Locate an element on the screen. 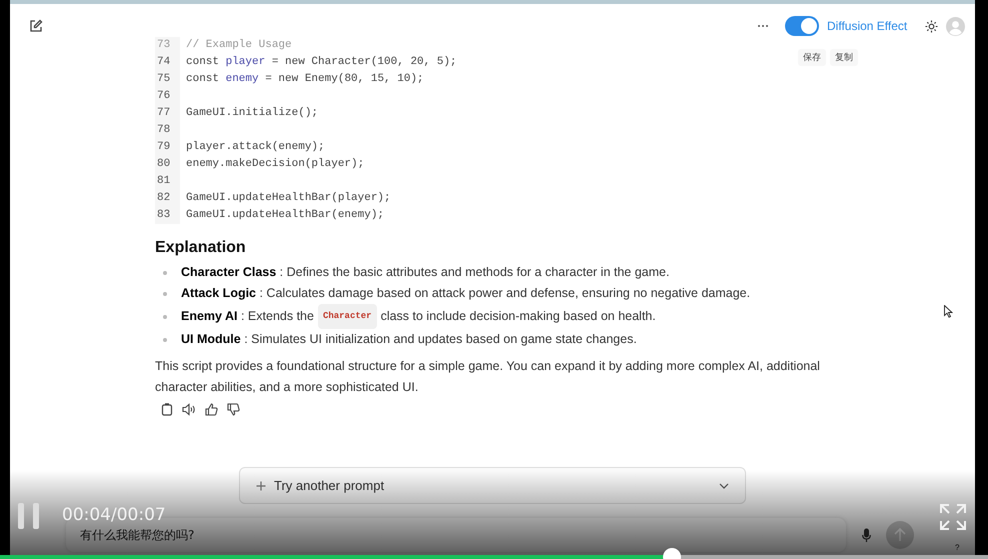  line-number: 79 is located at coordinates (164, 147).